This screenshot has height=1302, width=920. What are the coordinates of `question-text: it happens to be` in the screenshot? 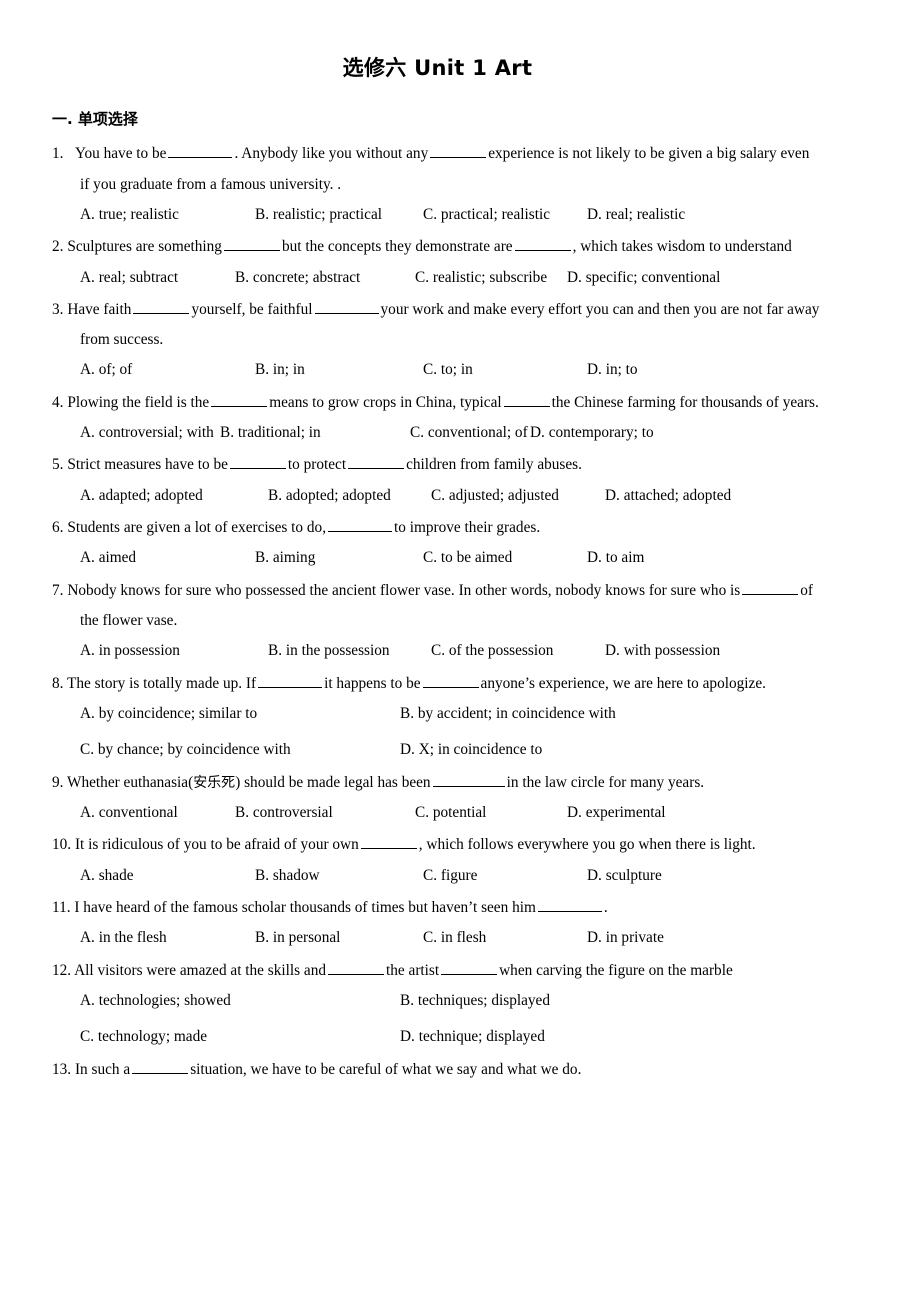 It's located at (372, 683).